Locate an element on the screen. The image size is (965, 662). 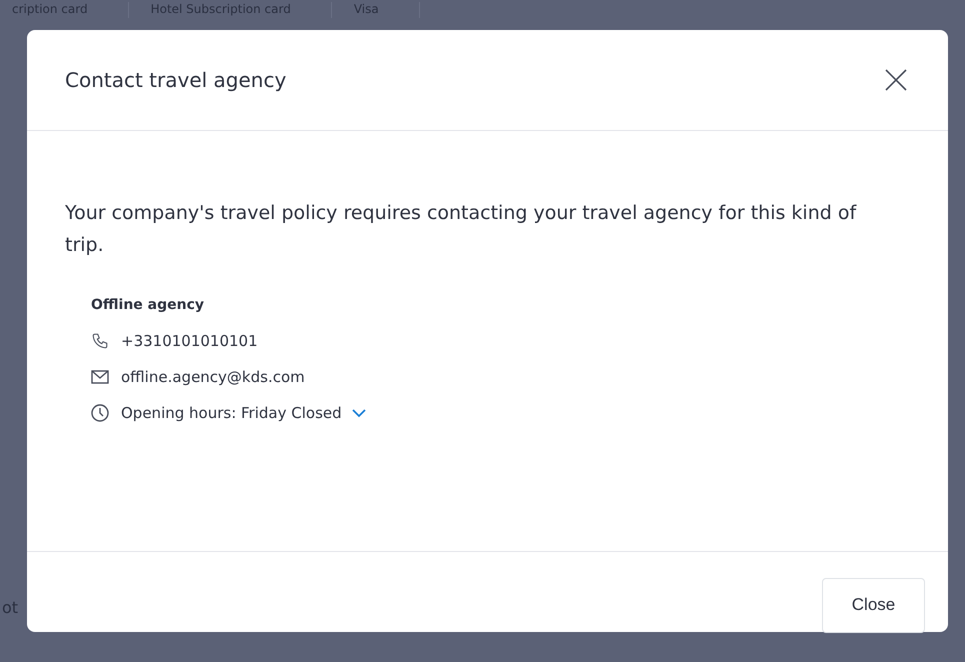
agency-name: Offline agency is located at coordinates (148, 305).